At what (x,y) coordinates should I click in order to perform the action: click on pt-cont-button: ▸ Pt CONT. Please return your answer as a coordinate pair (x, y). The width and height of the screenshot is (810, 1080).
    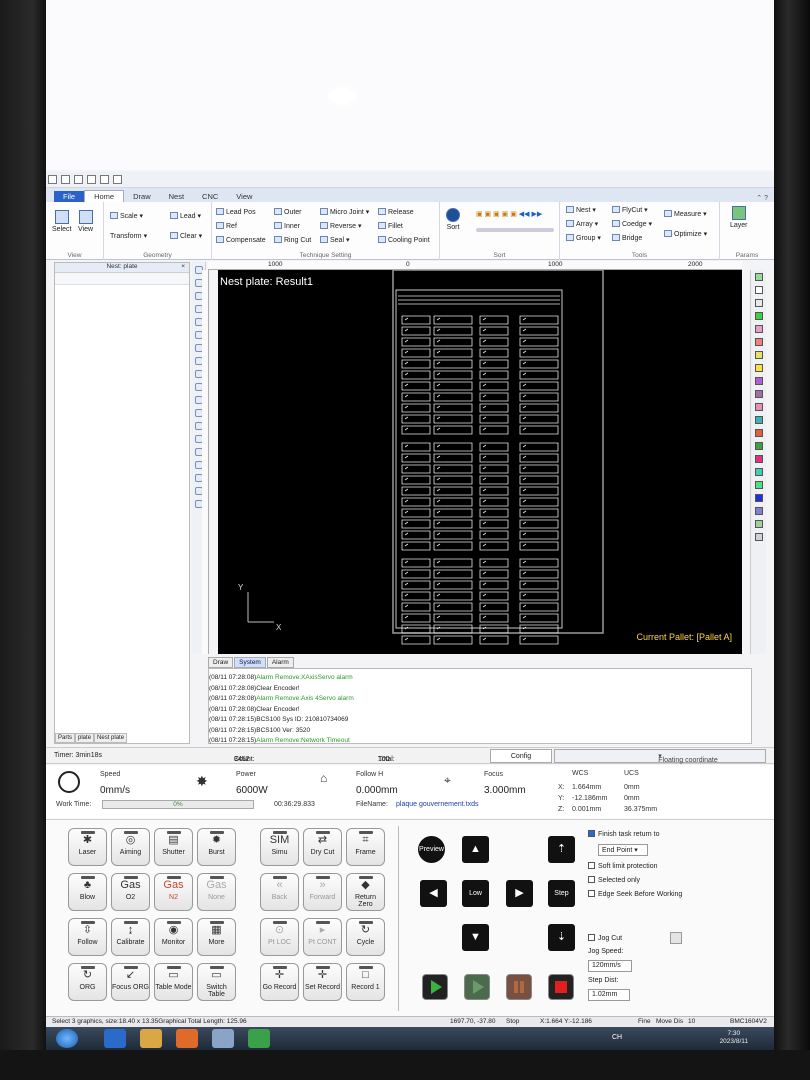
    Looking at the image, I should click on (322, 937).